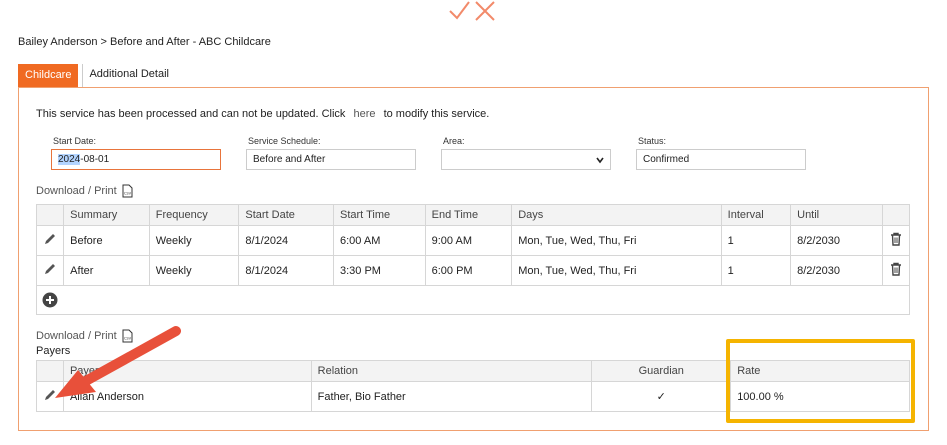  Describe the element at coordinates (69, 159) in the screenshot. I see `start-date-selected-text: 2024` at that location.